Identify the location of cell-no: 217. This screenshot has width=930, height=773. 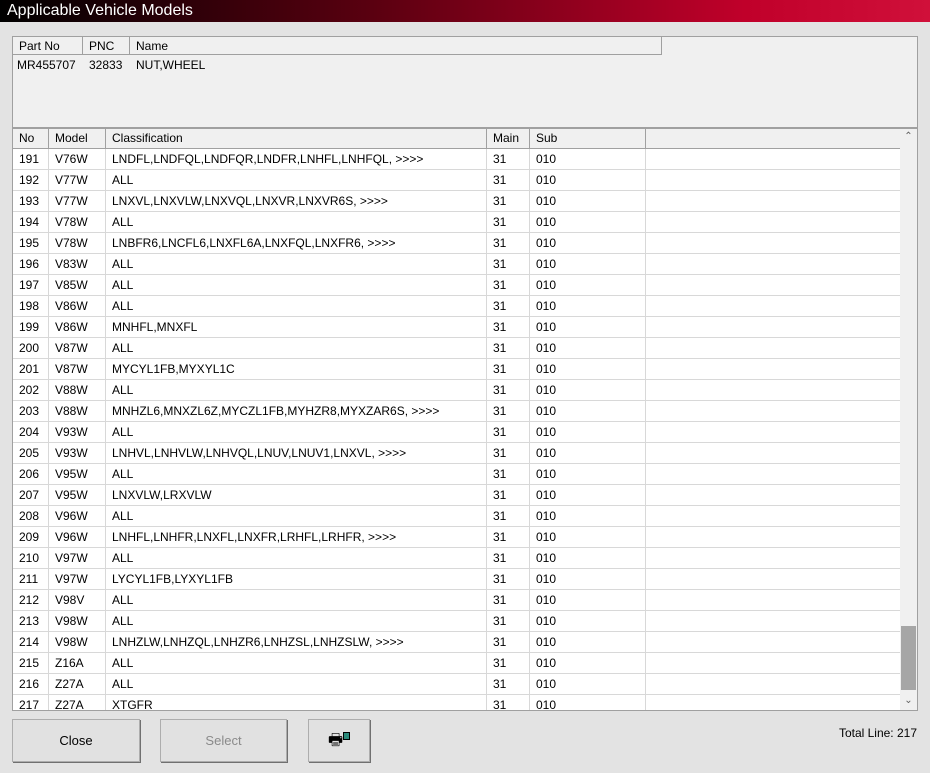
(31, 702).